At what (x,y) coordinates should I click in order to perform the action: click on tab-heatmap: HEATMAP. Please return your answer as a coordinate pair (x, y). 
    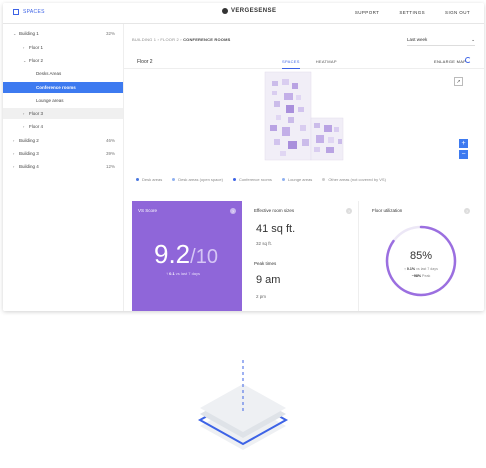
    Looking at the image, I should click on (326, 64).